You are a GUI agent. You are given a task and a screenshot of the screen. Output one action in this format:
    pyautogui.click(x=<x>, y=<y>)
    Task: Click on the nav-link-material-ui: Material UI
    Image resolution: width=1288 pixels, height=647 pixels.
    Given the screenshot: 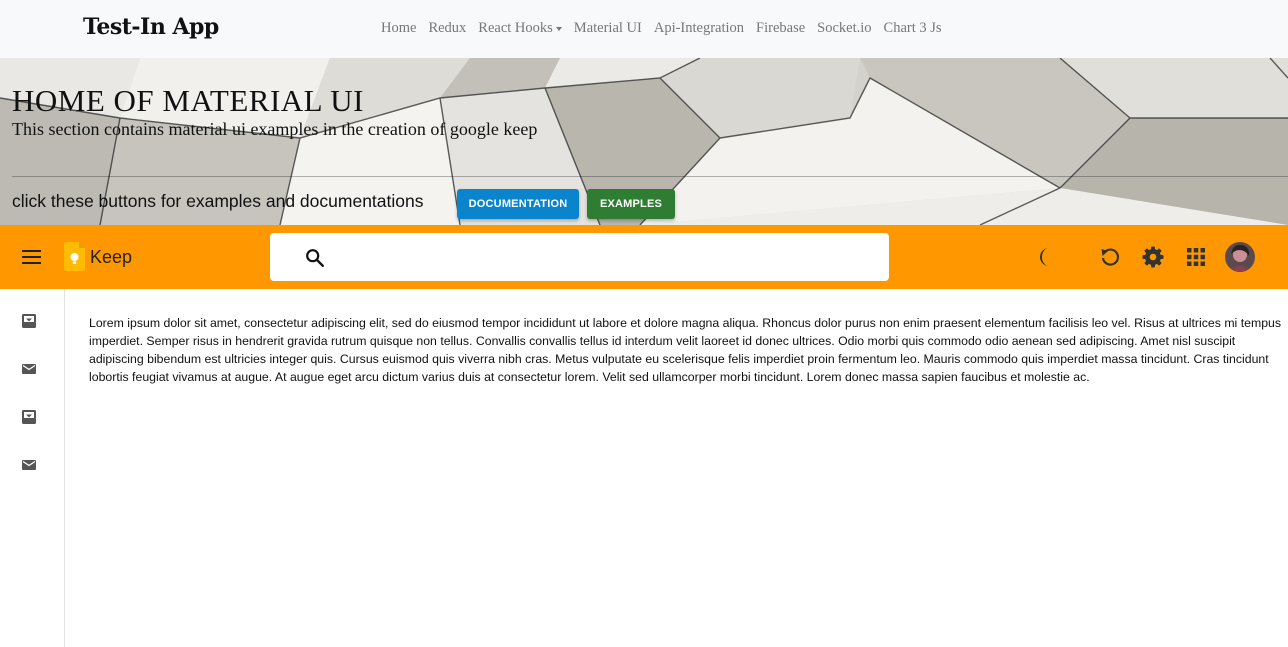 What is the action you would take?
    pyautogui.click(x=608, y=28)
    